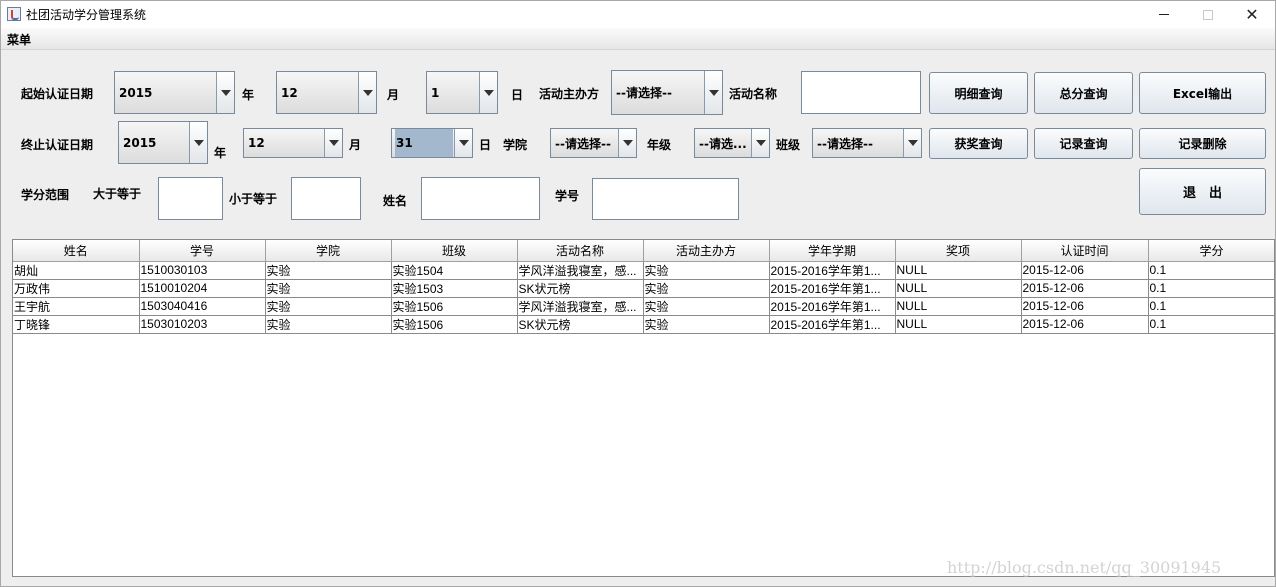  What do you see at coordinates (861, 92) in the screenshot?
I see `activity-name-input` at bounding box center [861, 92].